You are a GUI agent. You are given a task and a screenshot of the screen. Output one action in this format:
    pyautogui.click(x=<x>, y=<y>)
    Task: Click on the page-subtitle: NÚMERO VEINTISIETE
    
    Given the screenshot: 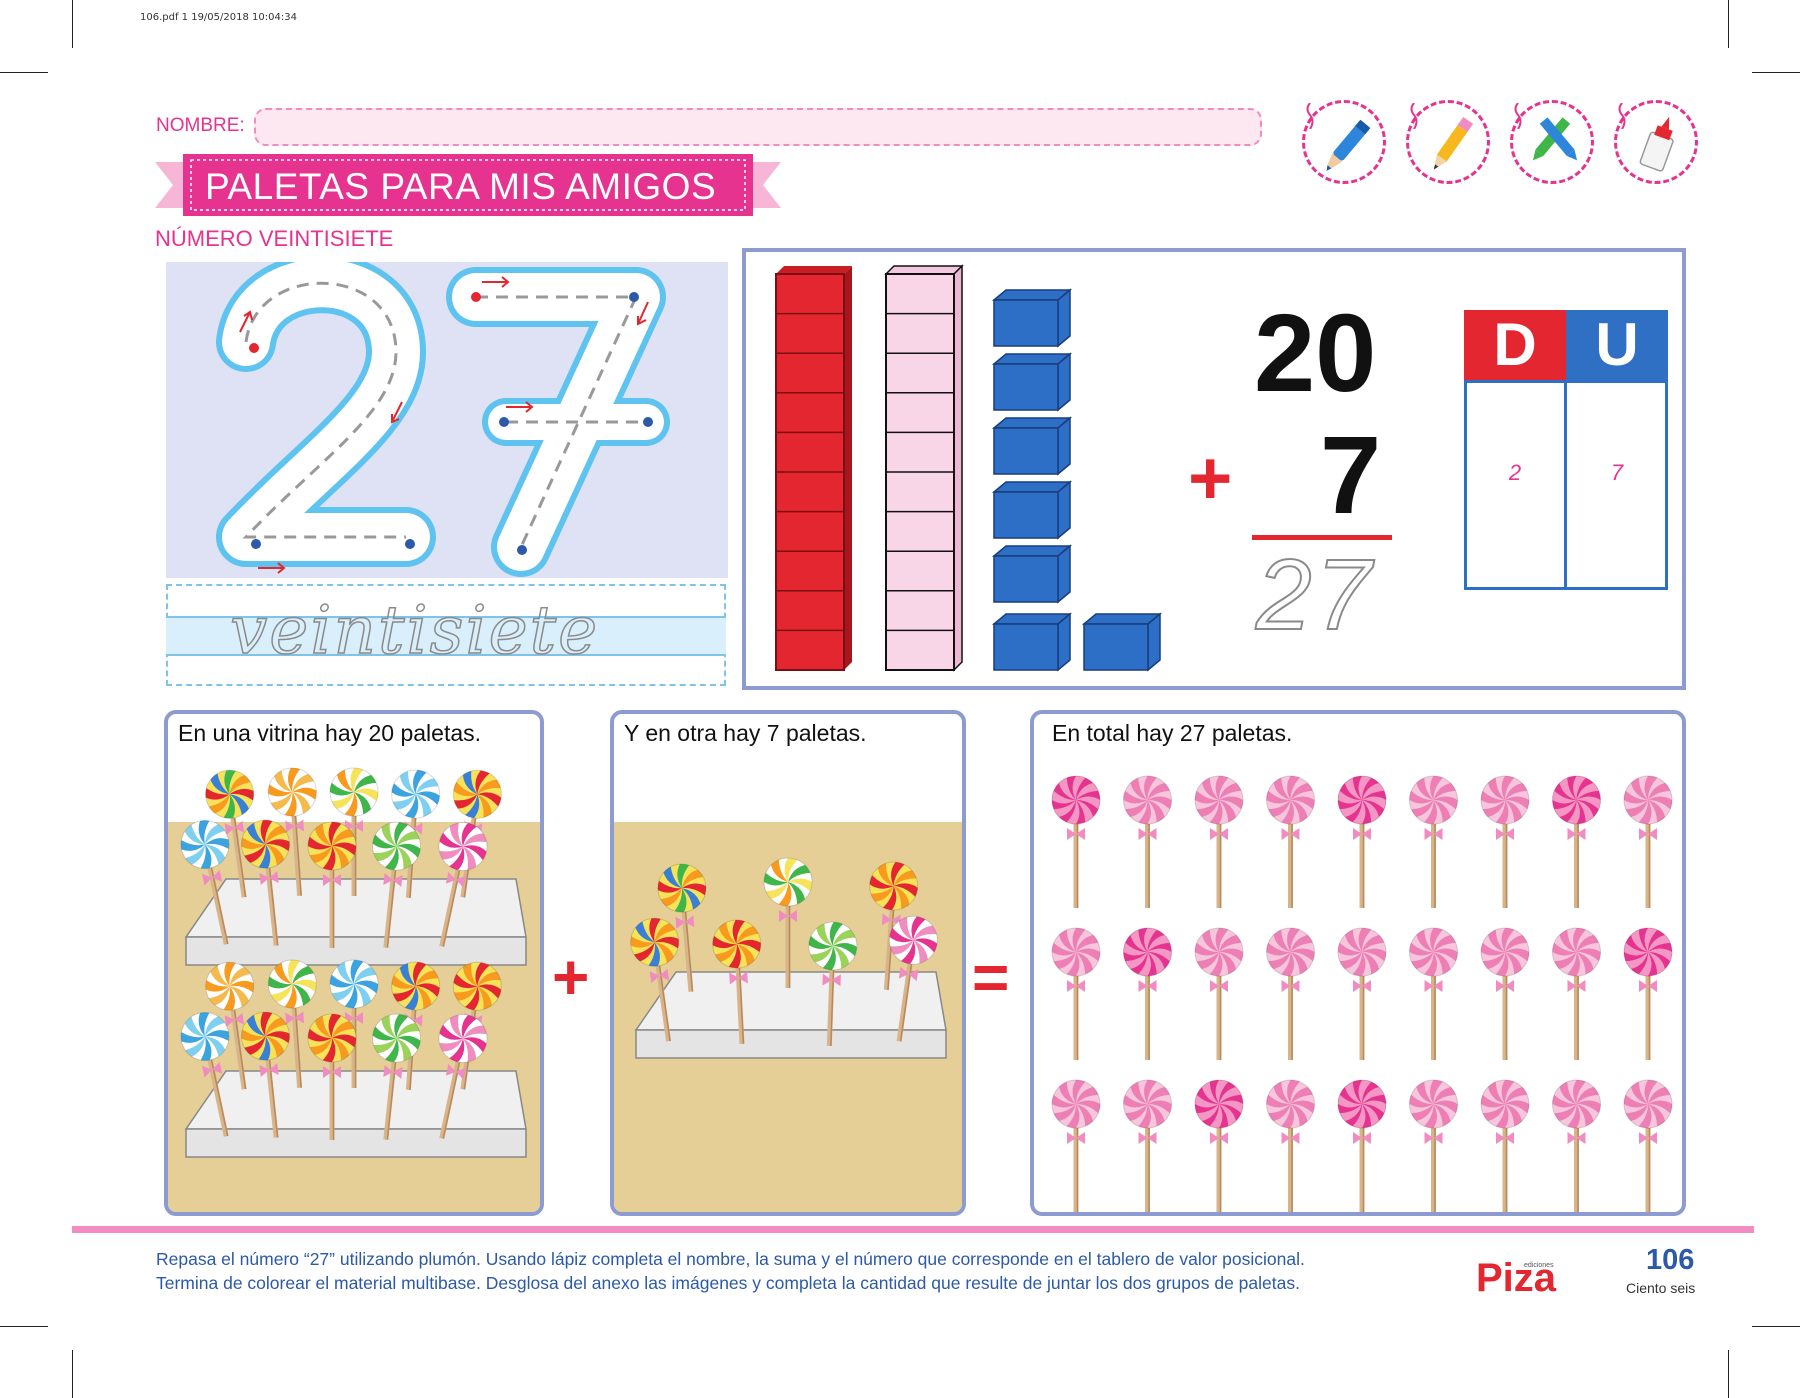 What is the action you would take?
    pyautogui.click(x=274, y=238)
    